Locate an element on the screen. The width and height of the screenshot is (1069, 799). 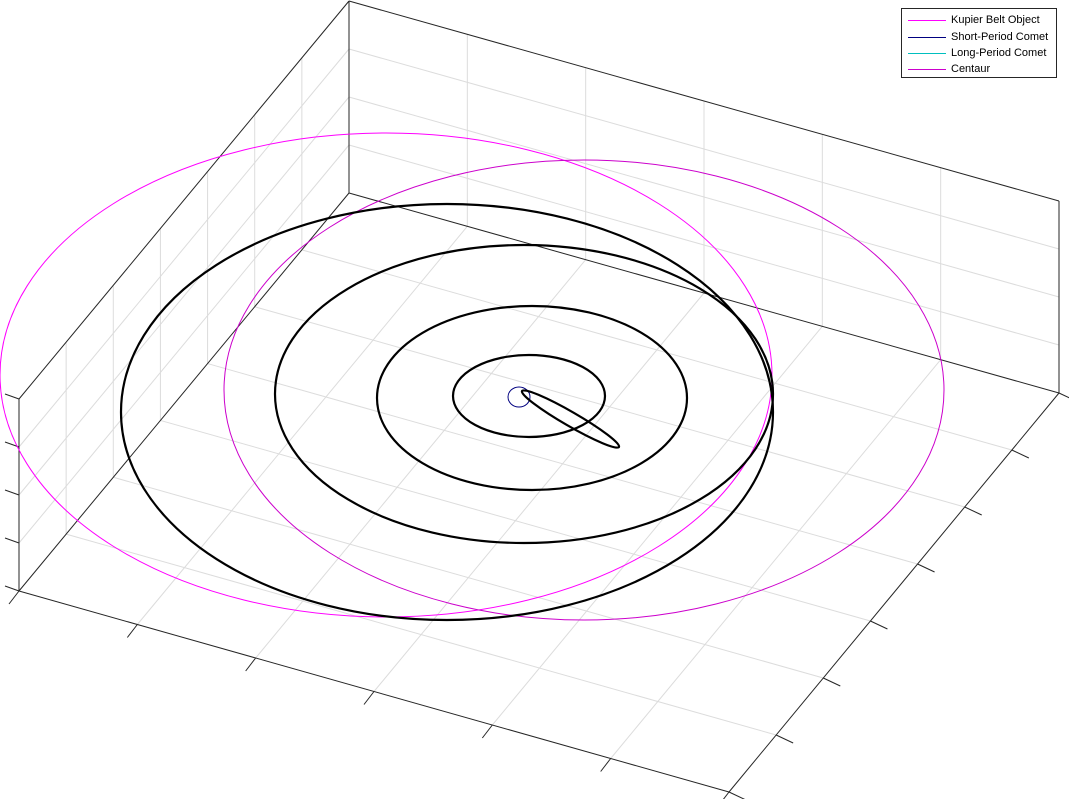
legend-swatch-centaur is located at coordinates (927, 69).